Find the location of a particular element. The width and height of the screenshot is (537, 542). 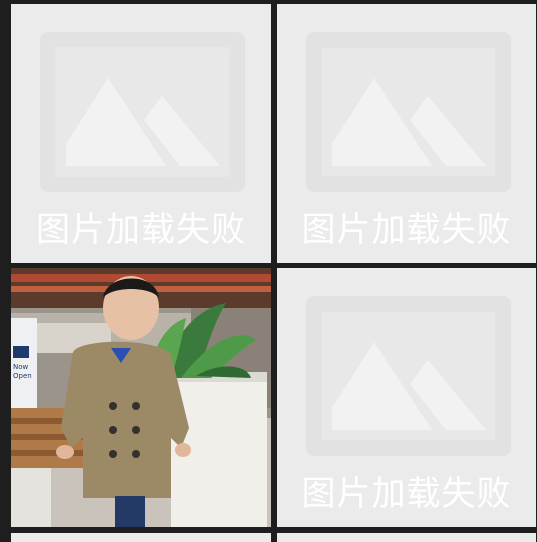

svg-text: Now is located at coordinates (21, 367).